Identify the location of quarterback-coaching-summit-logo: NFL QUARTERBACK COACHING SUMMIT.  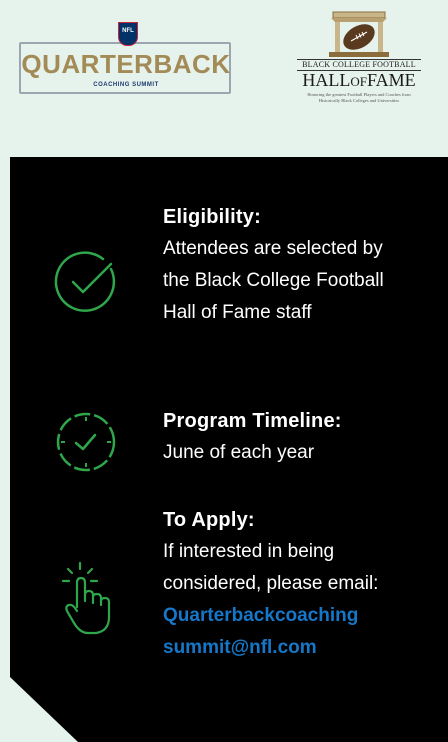
(126, 59).